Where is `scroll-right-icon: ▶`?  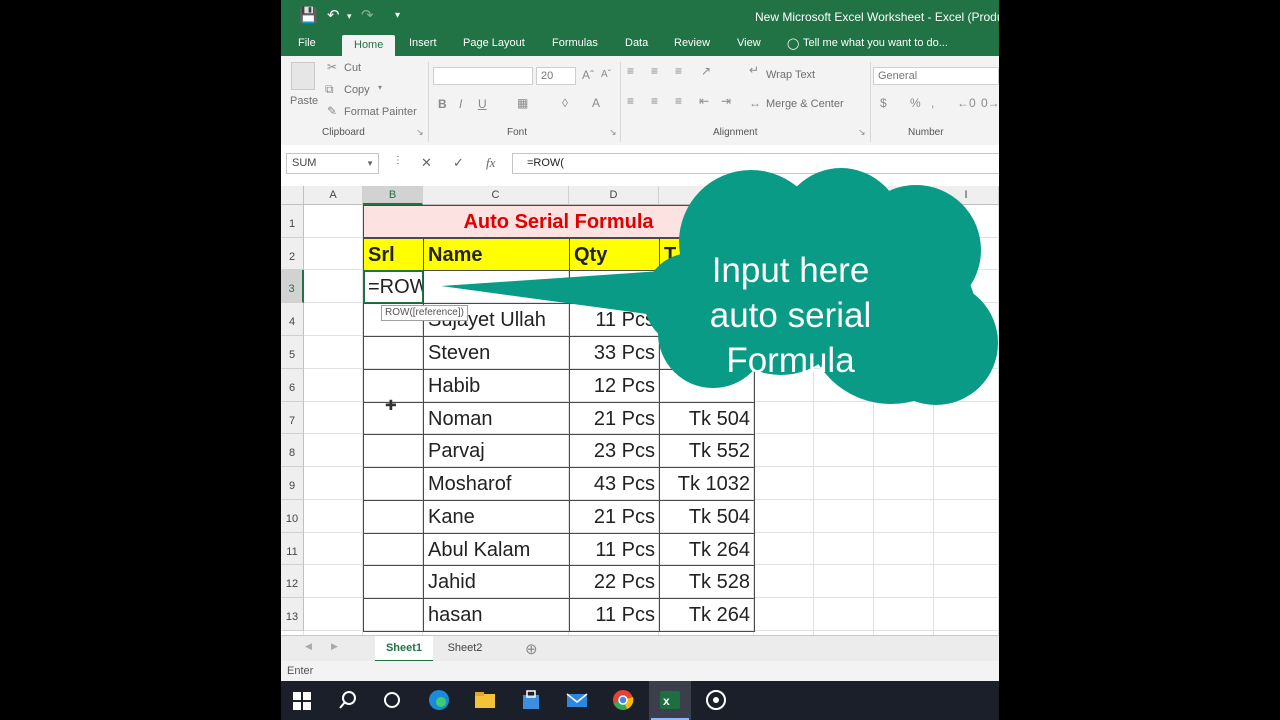 scroll-right-icon: ▶ is located at coordinates (334, 646).